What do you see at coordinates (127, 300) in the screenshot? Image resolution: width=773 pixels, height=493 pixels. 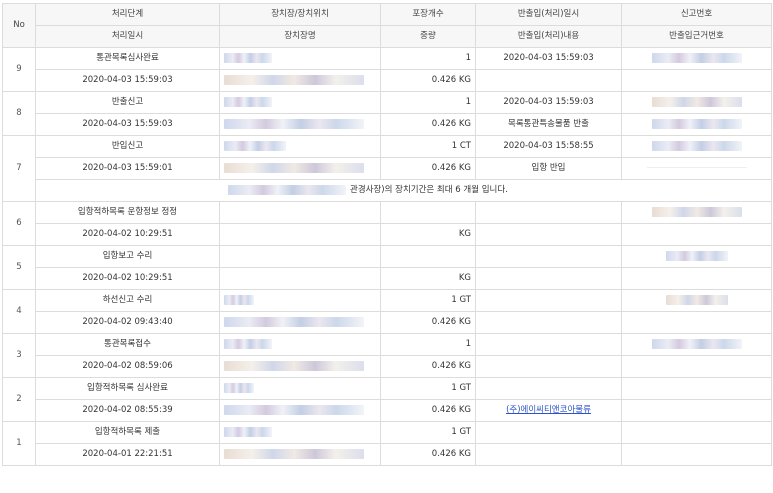 I see `stage-name: 하선신고 수리` at bounding box center [127, 300].